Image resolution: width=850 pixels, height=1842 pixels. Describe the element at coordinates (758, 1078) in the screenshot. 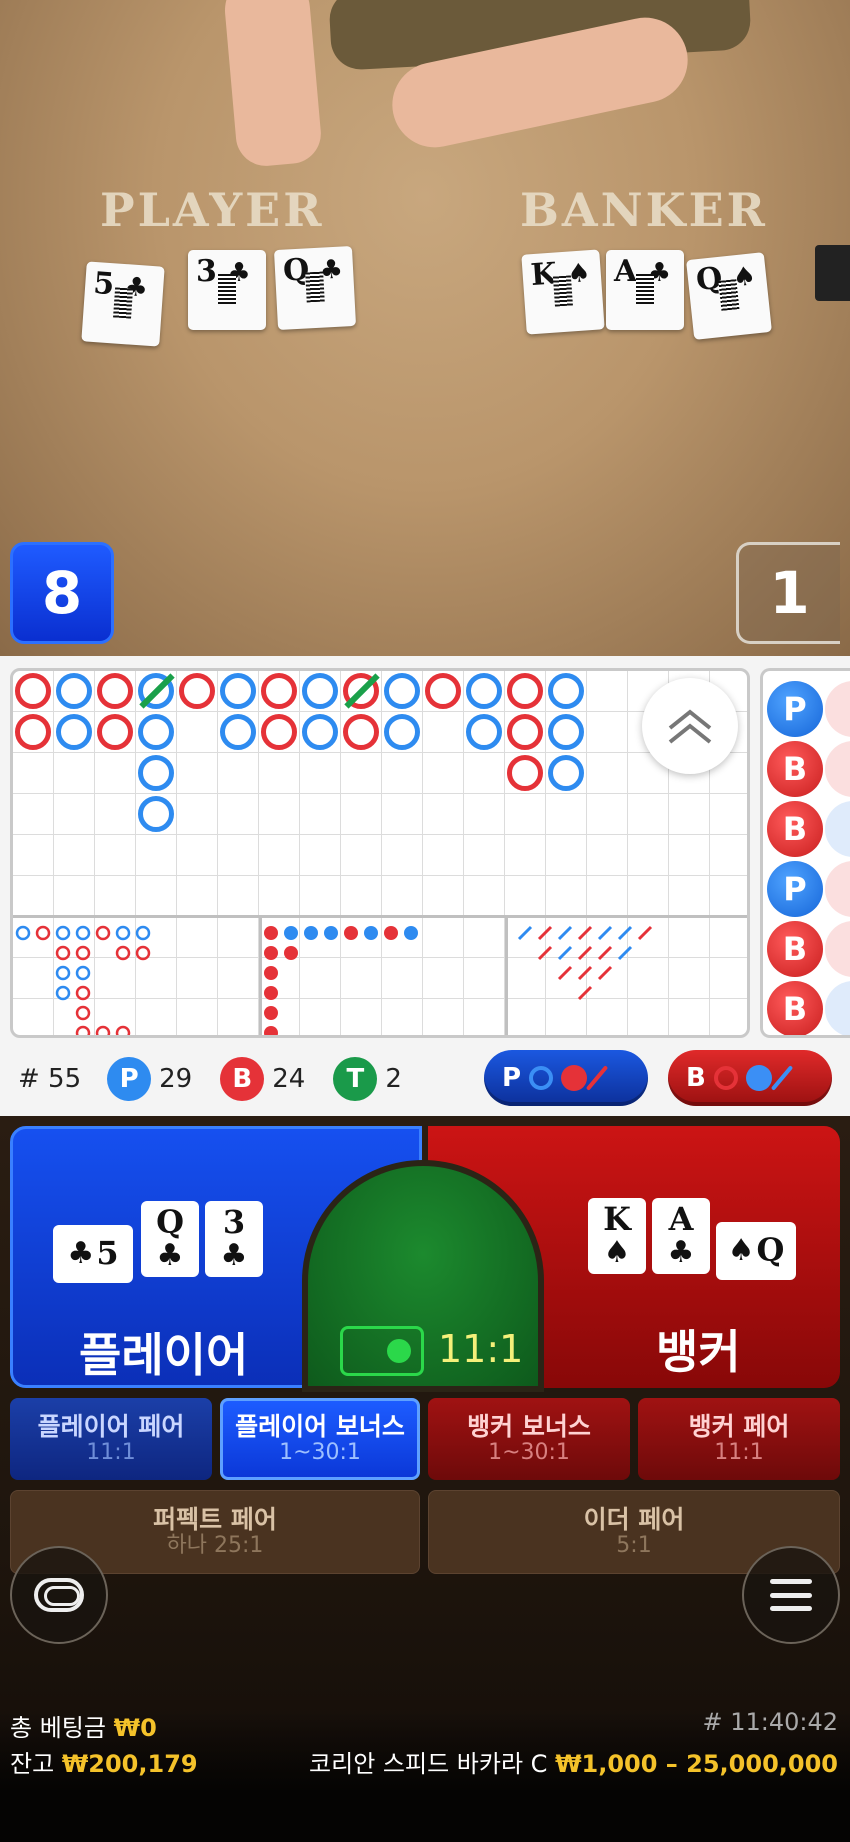

I see `dot-icon` at that location.